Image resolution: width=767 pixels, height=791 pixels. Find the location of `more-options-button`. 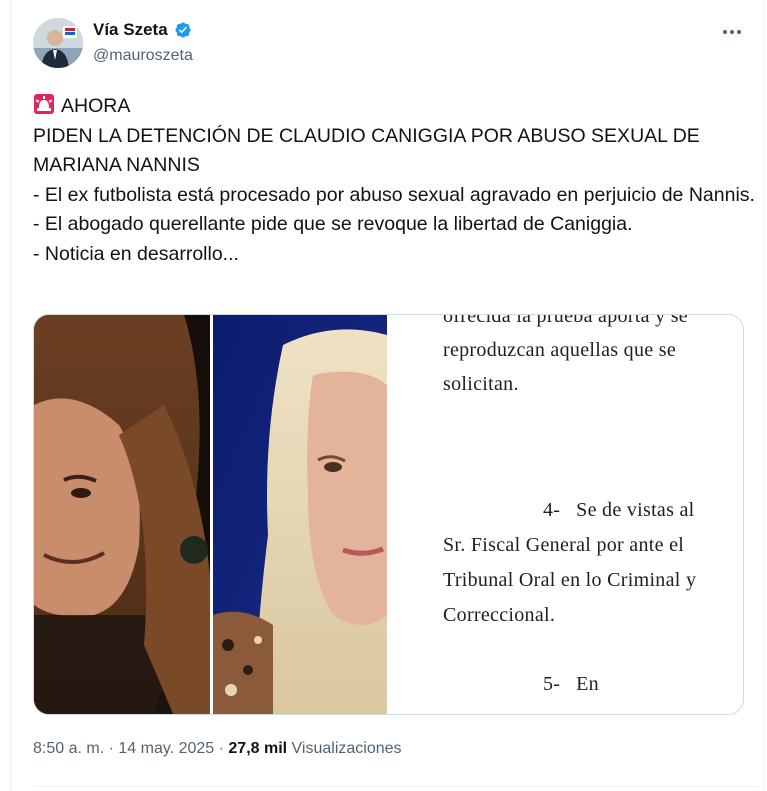

more-options-button is located at coordinates (732, 32).